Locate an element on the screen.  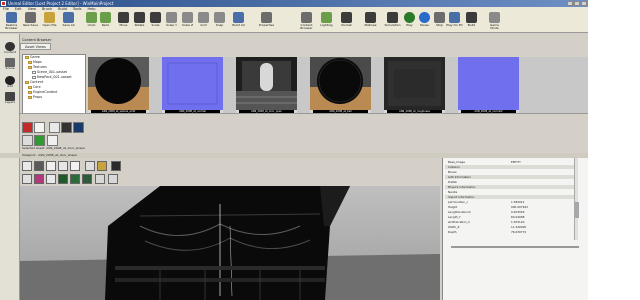
play-on-pc-button: Play On PC is located at coordinates (454, 22).